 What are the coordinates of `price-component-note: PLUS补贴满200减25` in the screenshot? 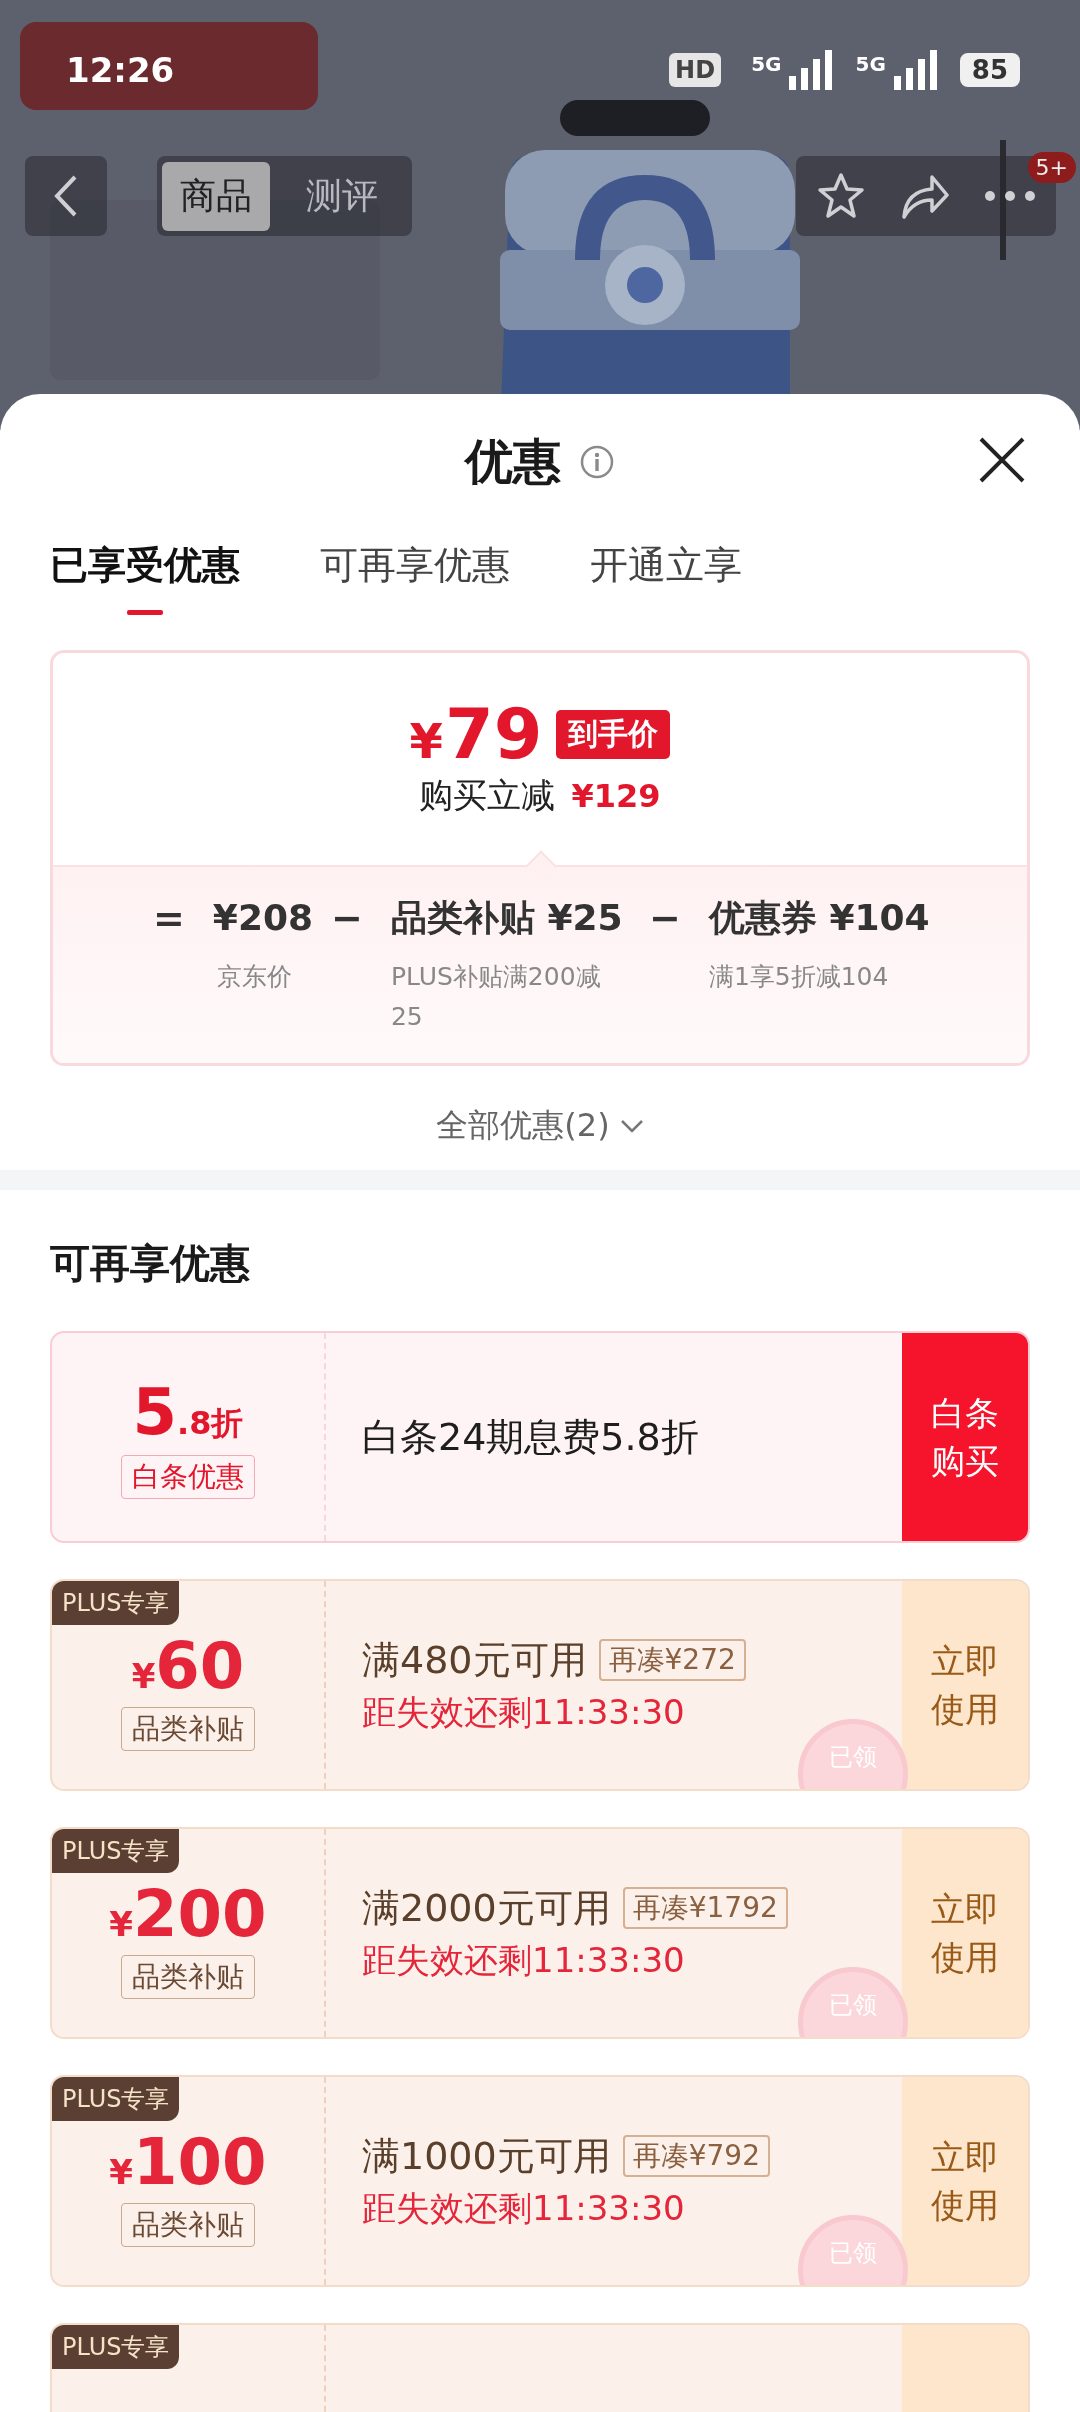 It's located at (495, 997).